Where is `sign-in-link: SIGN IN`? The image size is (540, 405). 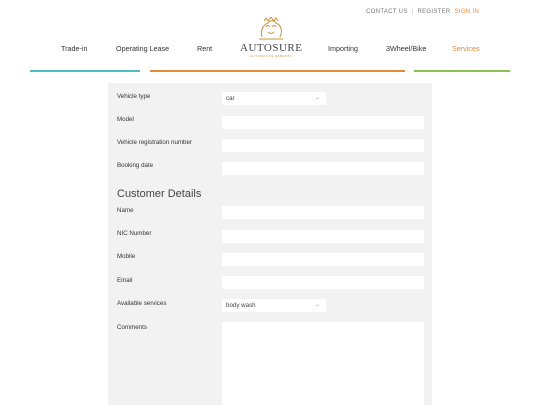
sign-in-link: SIGN IN is located at coordinates (467, 12).